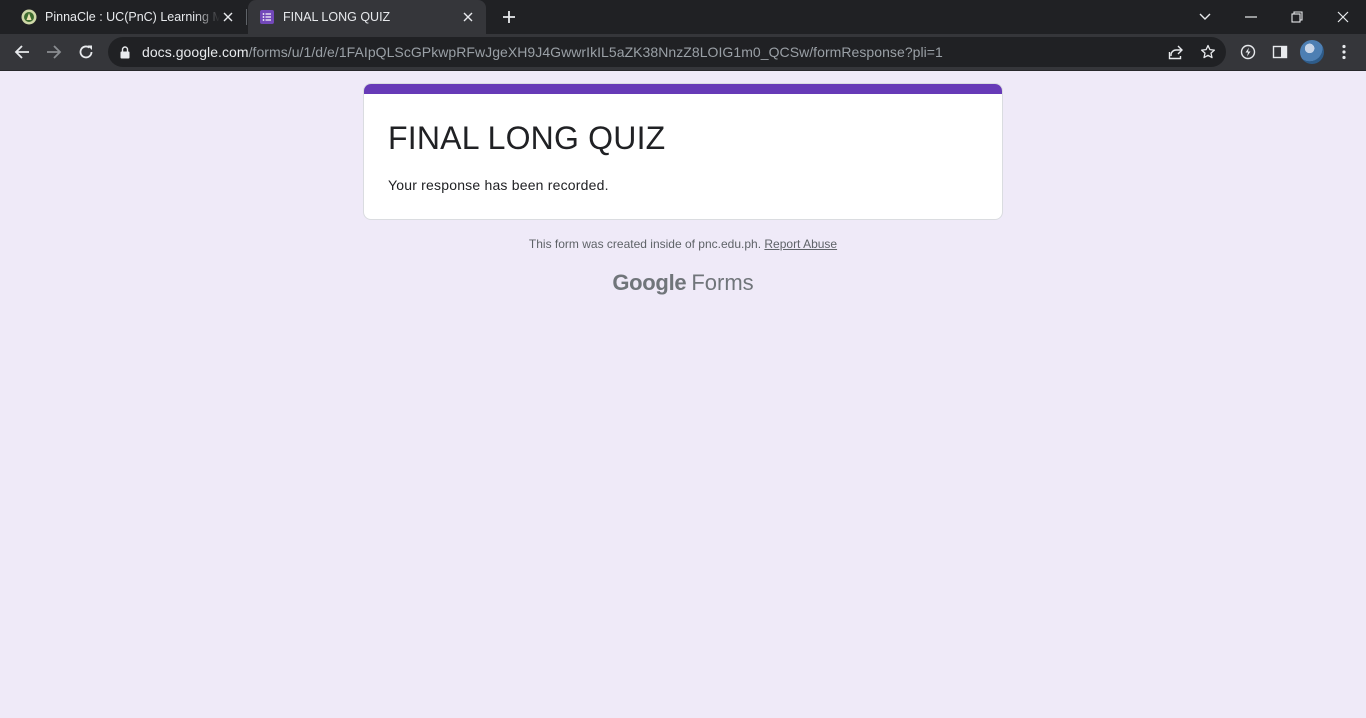 The image size is (1366, 718). I want to click on back-button, so click(22, 52).